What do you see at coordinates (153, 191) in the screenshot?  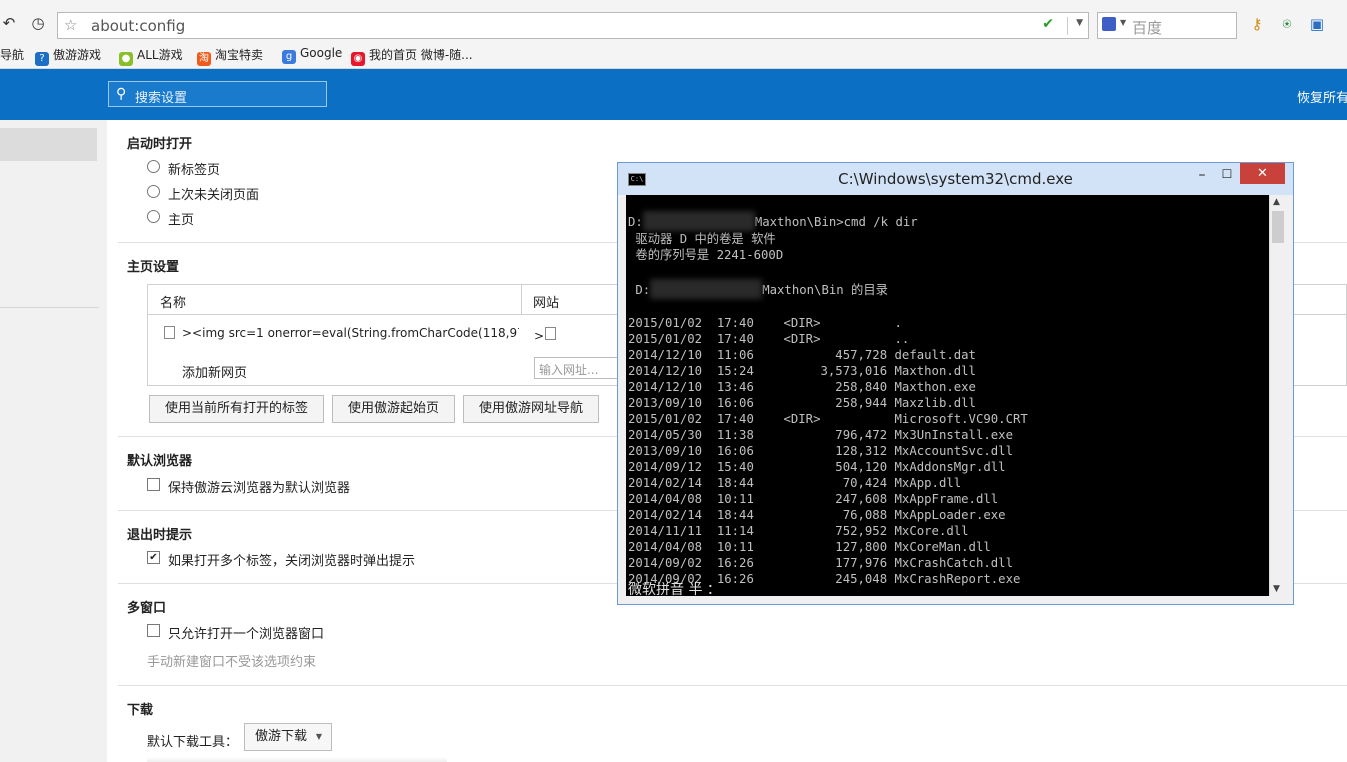 I see `startup-radio-lastsession` at bounding box center [153, 191].